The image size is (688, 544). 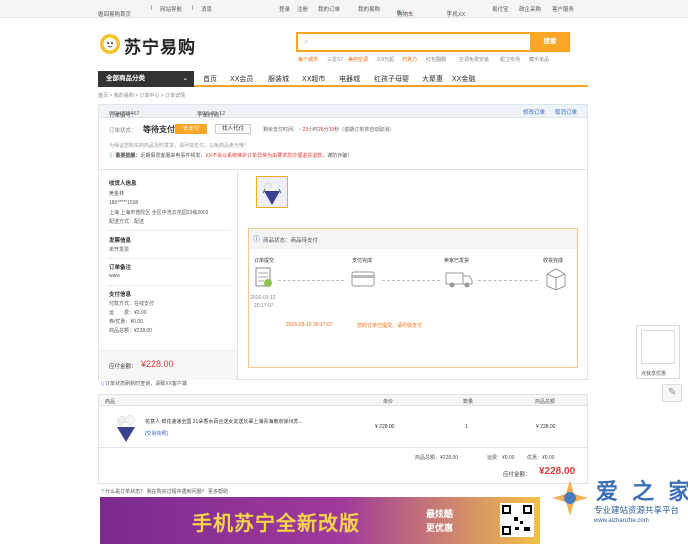 What do you see at coordinates (618, 506) in the screenshot?
I see `site-watermark: 爱 之 家 专业建站资源共享平台 www.aizhanzhe.com` at bounding box center [618, 506].